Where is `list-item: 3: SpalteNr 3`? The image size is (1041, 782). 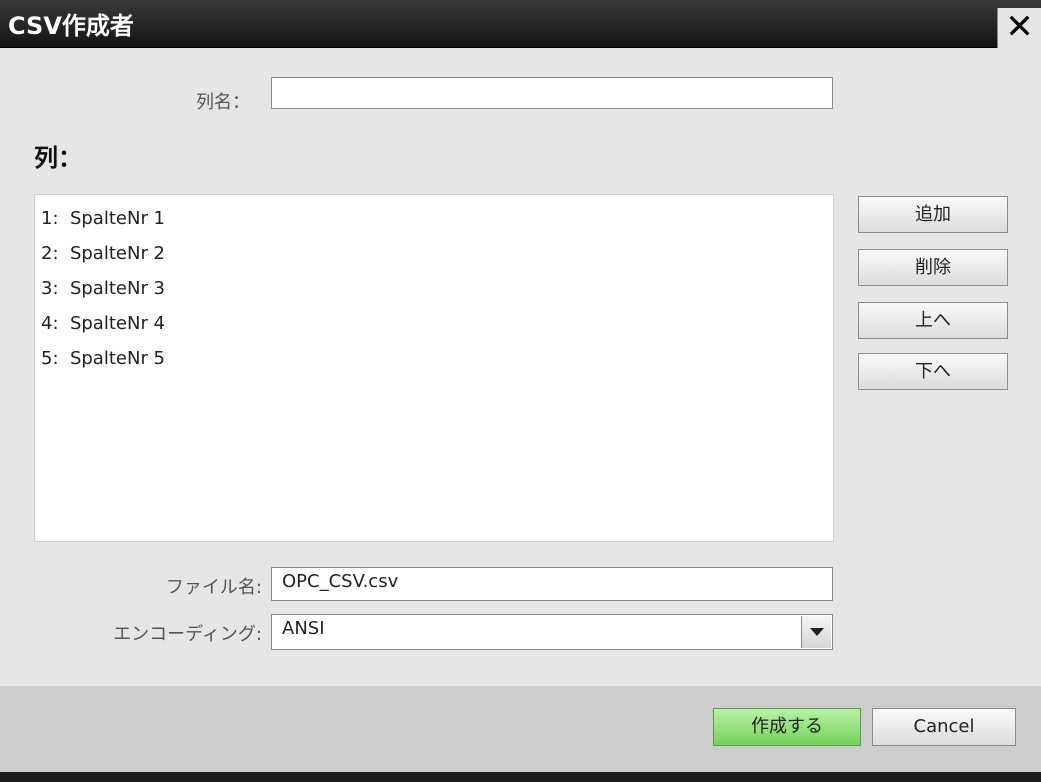
list-item: 3: SpalteNr 3 is located at coordinates (434, 288).